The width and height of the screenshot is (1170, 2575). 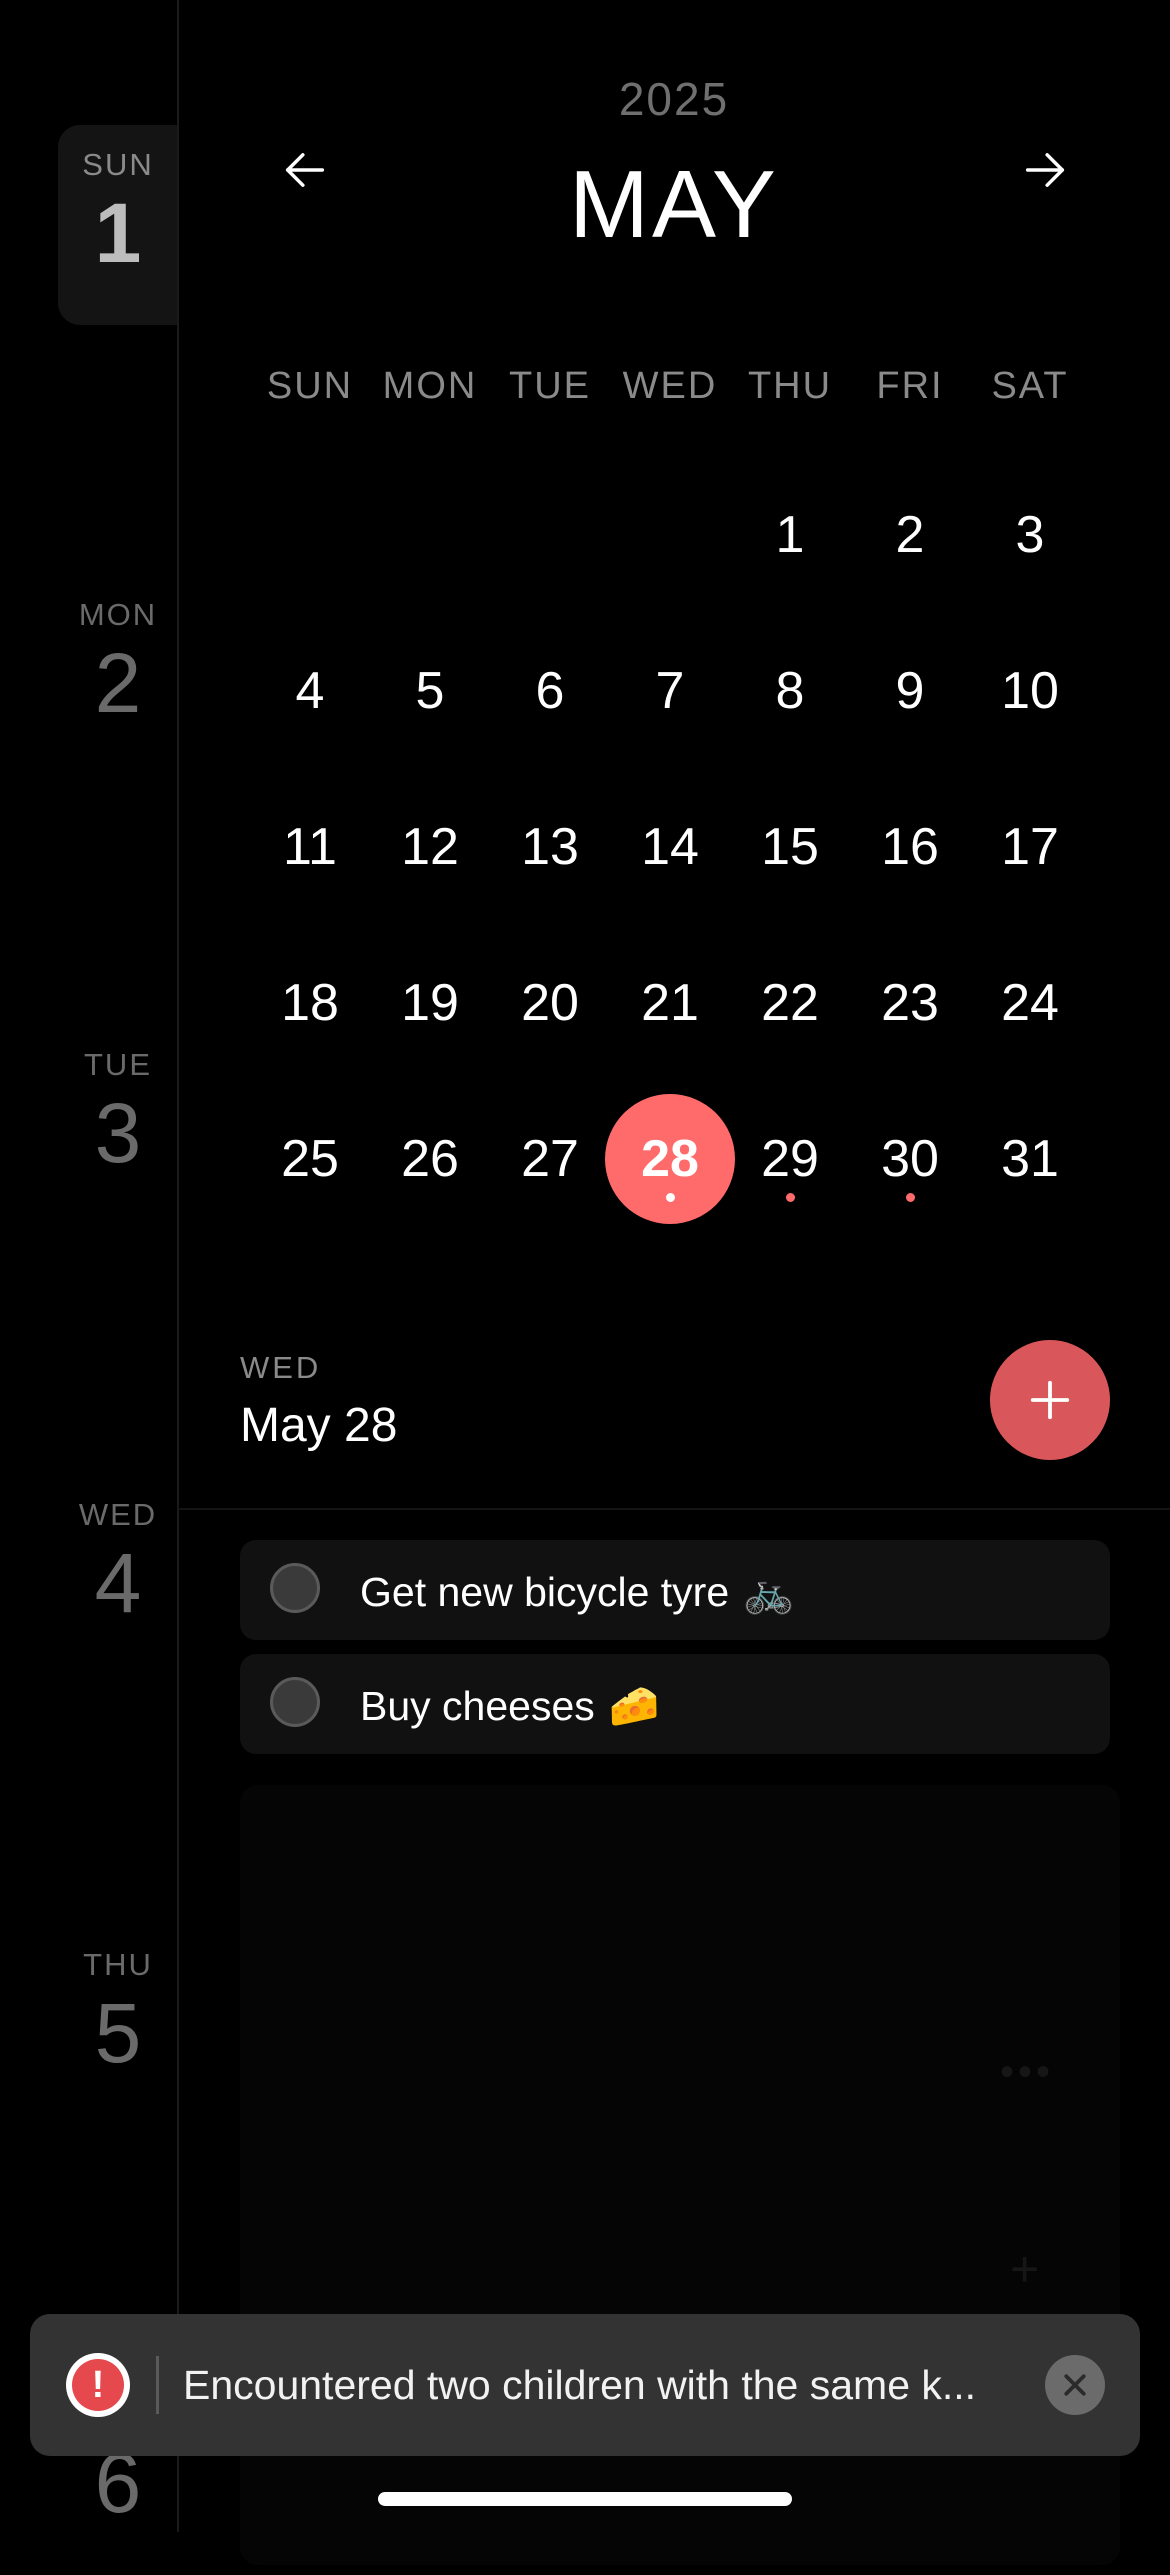 I want to click on calendar-day-number: 24, so click(x=1030, y=1003).